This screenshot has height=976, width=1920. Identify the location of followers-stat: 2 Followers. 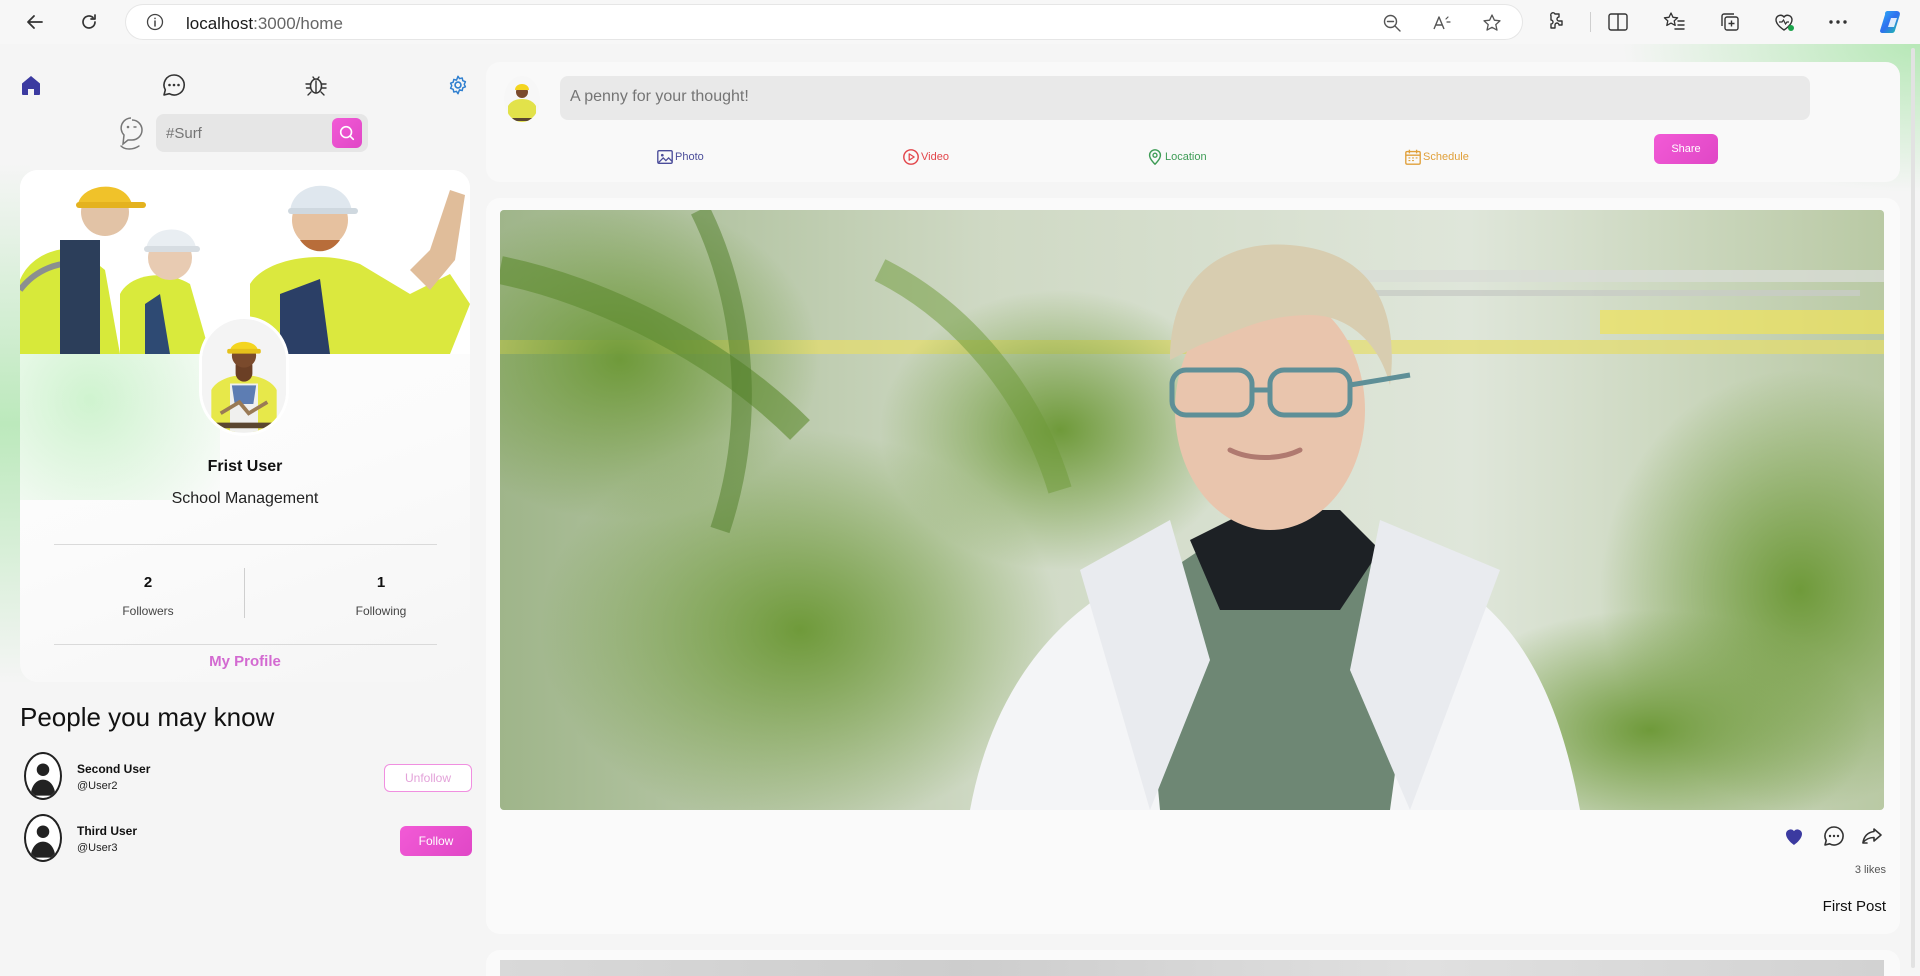
(148, 596).